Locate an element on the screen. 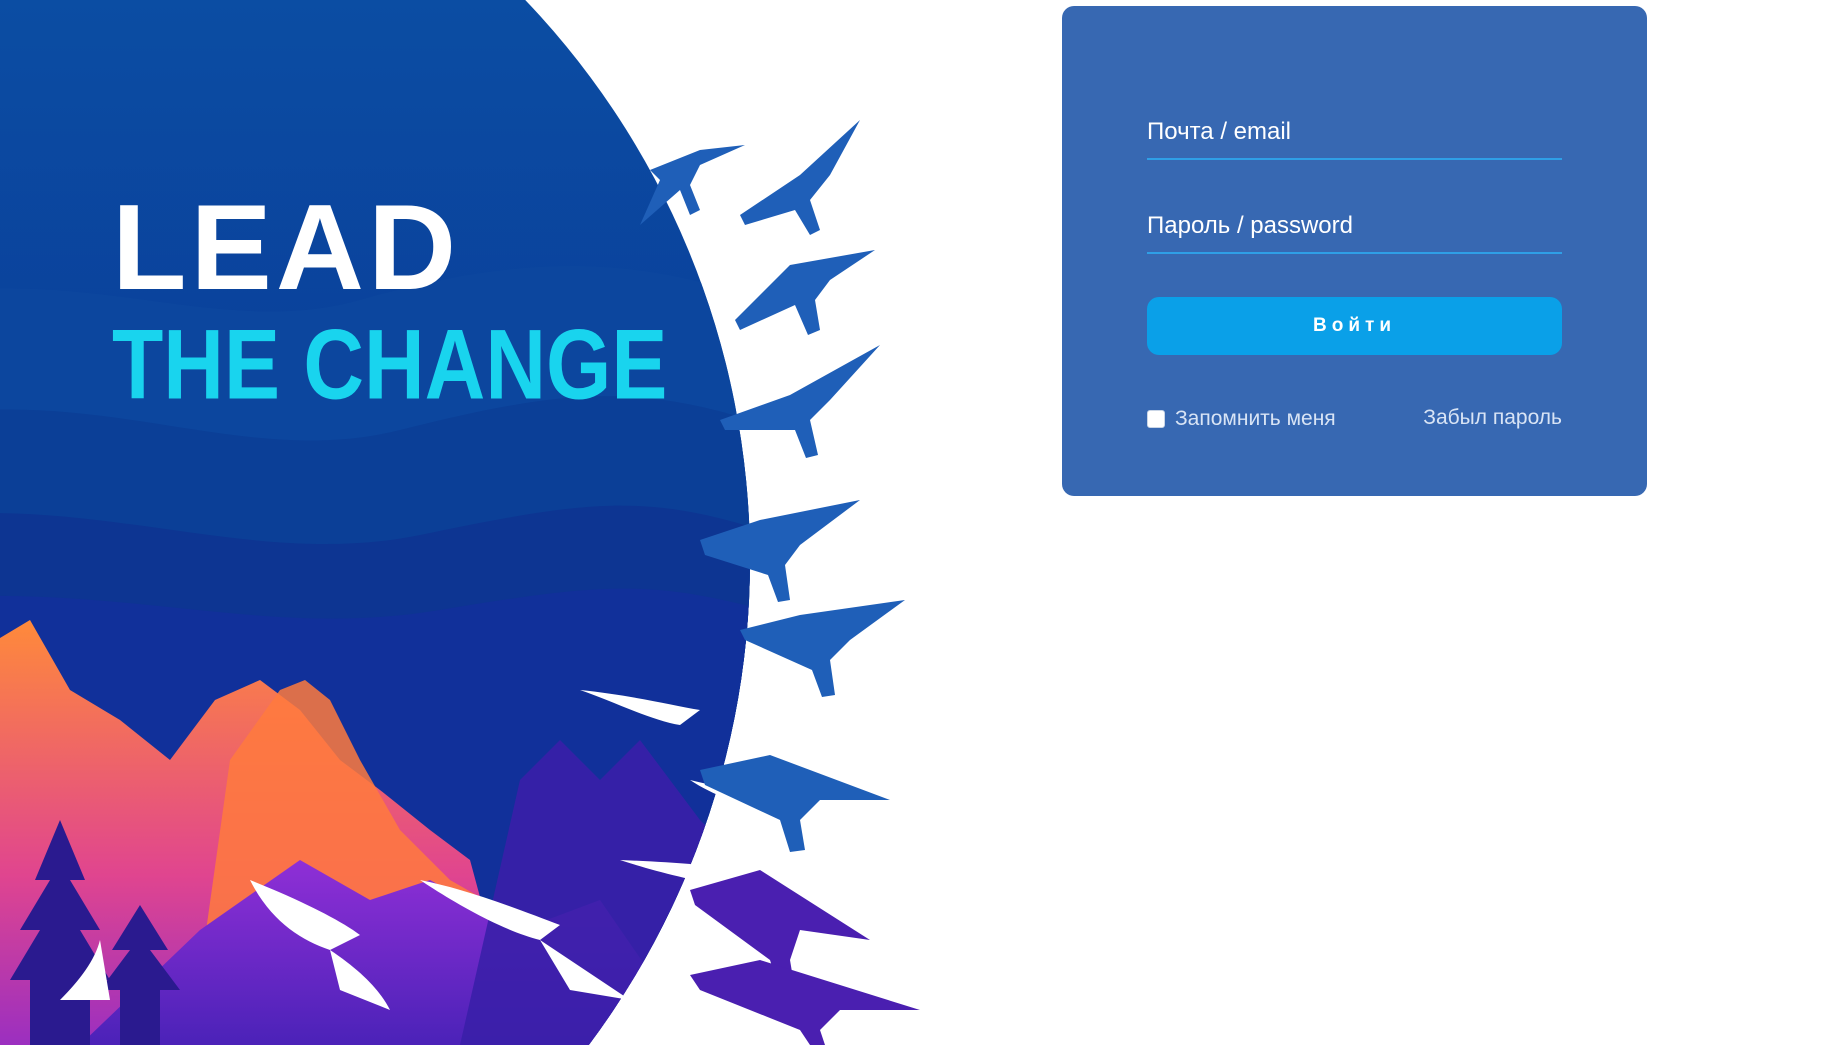  headline-the-change: THE CHANGE is located at coordinates (390, 364).